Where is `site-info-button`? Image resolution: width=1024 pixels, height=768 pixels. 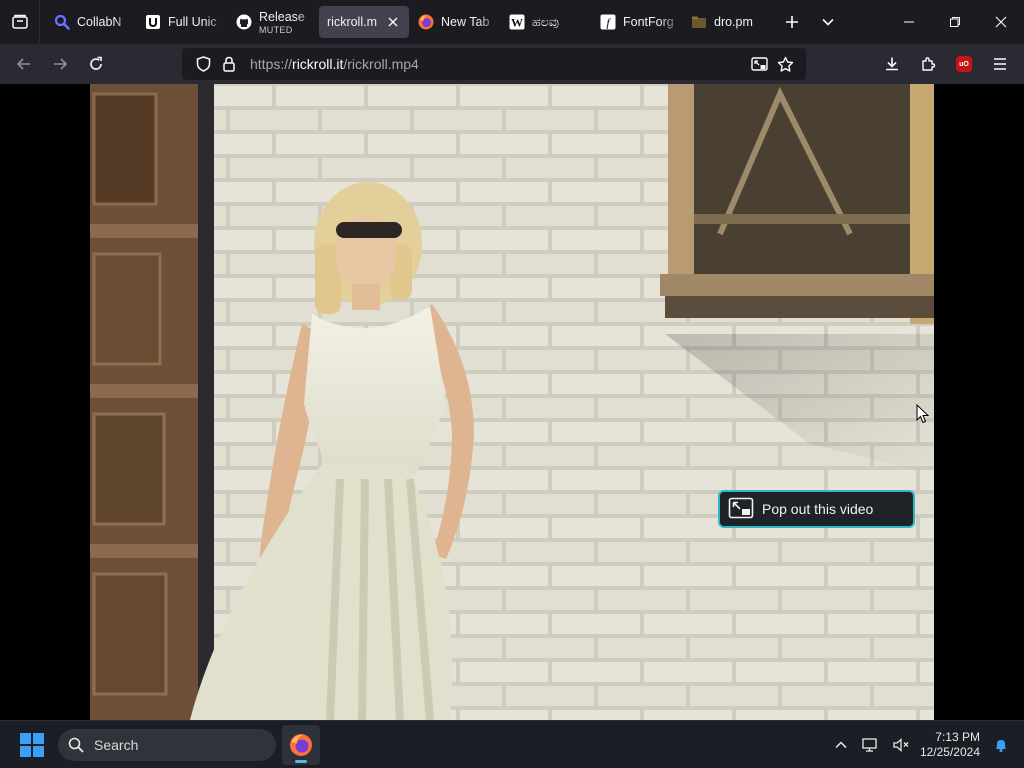 site-info-button is located at coordinates (229, 64).